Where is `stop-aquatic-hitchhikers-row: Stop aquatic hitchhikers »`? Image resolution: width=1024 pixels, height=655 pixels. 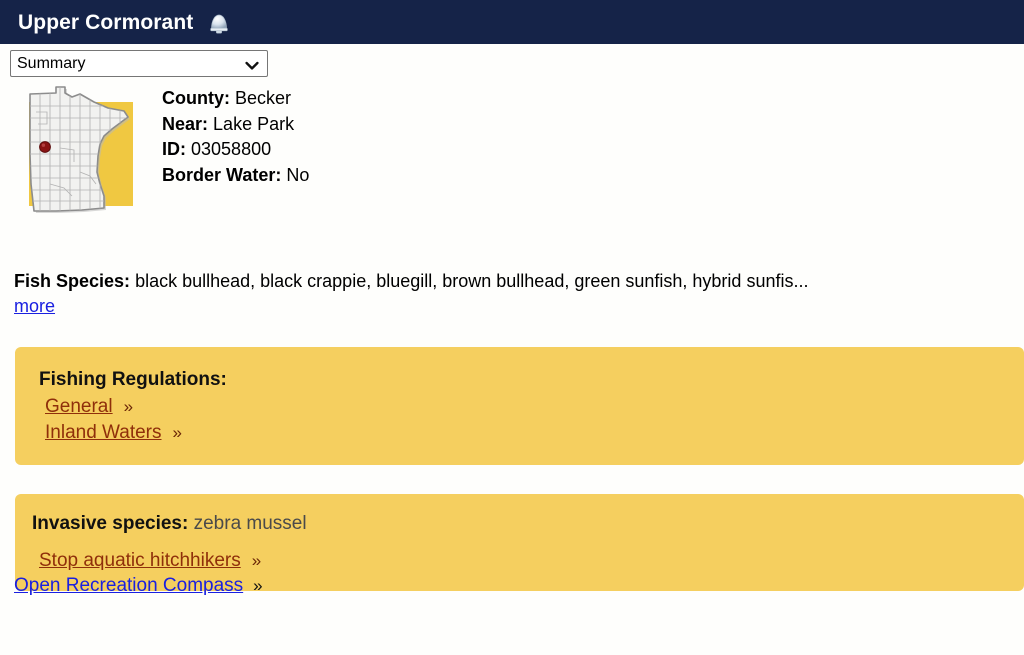
stop-aquatic-hitchhikers-row: Stop aquatic hitchhikers » is located at coordinates (150, 561).